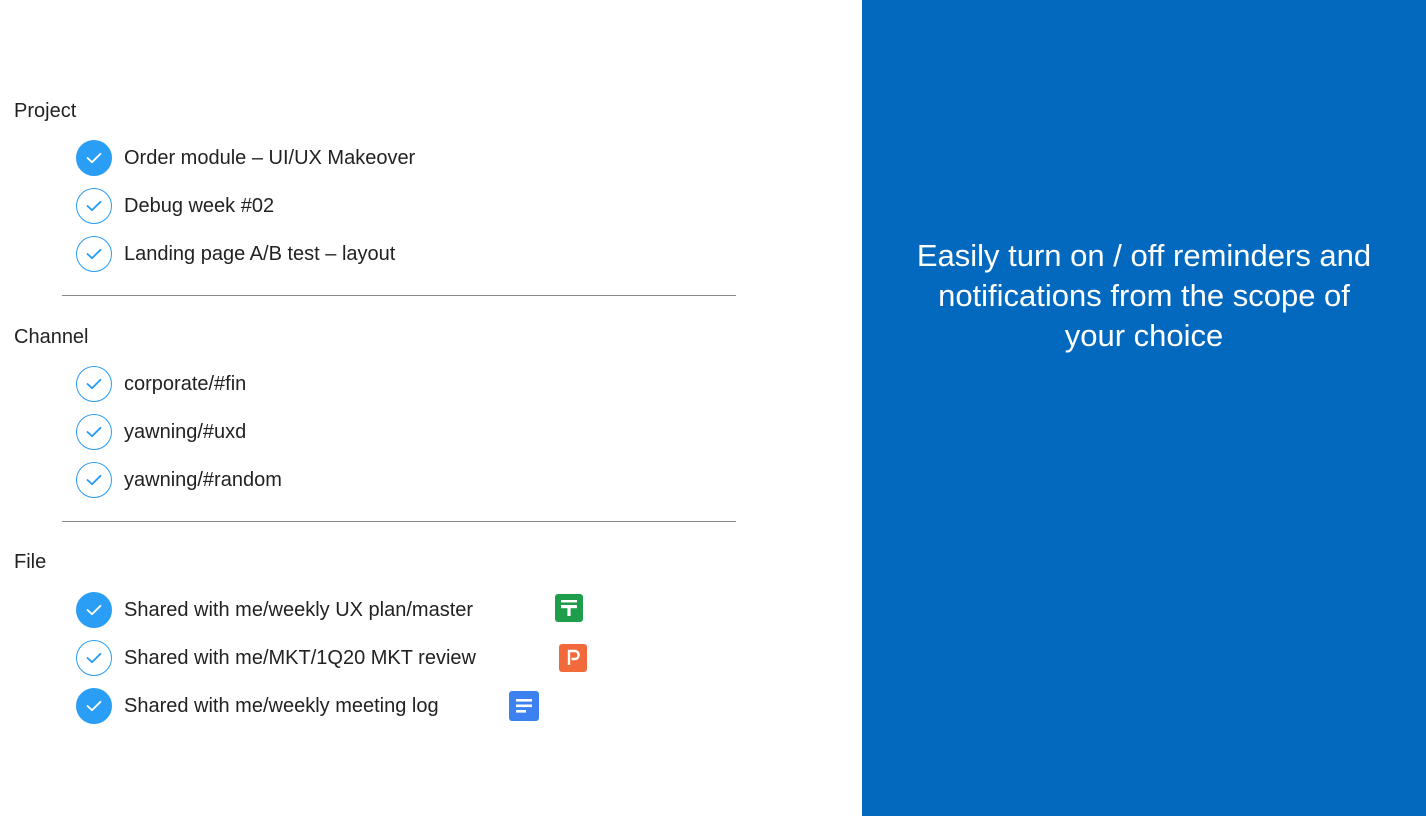 This screenshot has width=1426, height=816. I want to click on list-item-label: yawning/#uxd, so click(185, 431).